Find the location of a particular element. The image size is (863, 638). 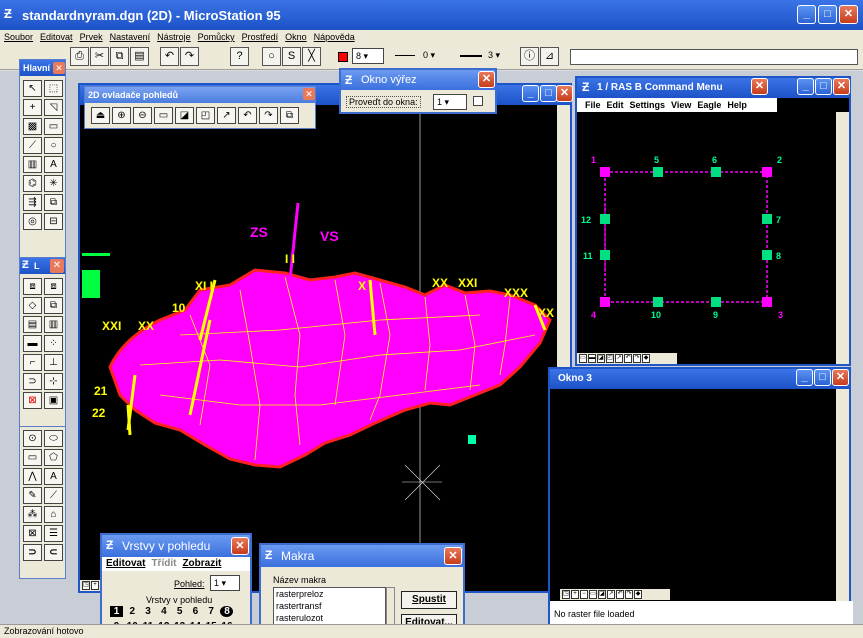

view-previous-icon: ↶ is located at coordinates (247, 115).